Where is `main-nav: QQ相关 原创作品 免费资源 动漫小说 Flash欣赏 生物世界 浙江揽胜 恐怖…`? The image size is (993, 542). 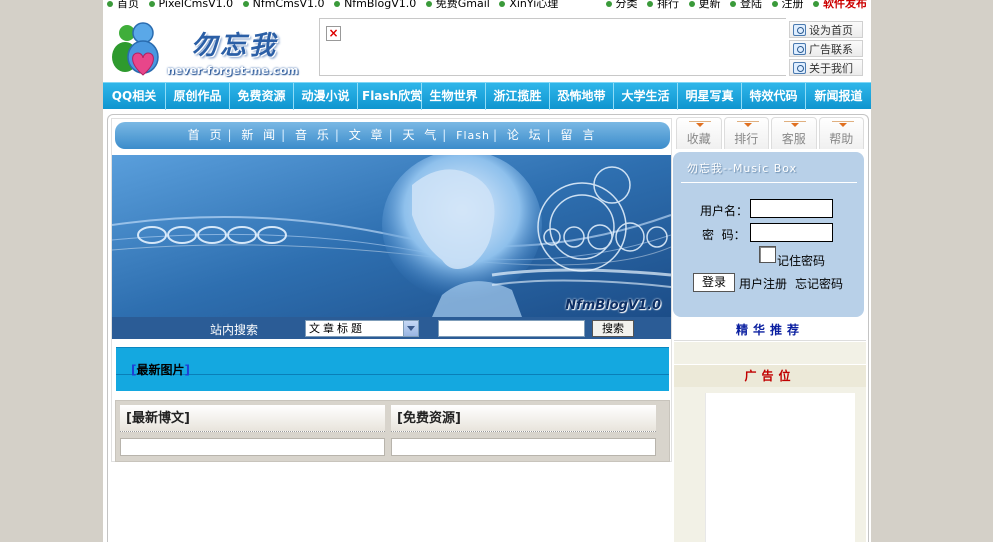
main-nav: QQ相关 原创作品 免费资源 动漫小说 Flash欣赏 生物世界 浙江揽胜 恐怖… is located at coordinates (487, 96).